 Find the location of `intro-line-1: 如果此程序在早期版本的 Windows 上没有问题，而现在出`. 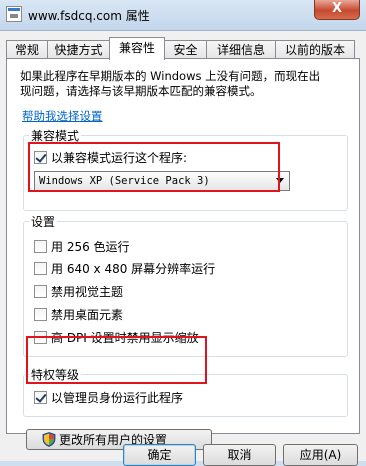

intro-line-1: 如果此程序在早期版本的 Windows 上没有问题，而现在出 is located at coordinates (170, 76).